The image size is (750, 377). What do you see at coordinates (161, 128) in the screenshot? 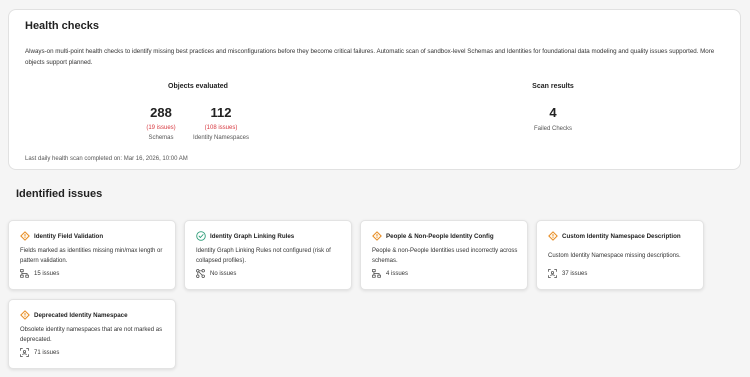
I see `schemas-issues: (19 issues)` at bounding box center [161, 128].